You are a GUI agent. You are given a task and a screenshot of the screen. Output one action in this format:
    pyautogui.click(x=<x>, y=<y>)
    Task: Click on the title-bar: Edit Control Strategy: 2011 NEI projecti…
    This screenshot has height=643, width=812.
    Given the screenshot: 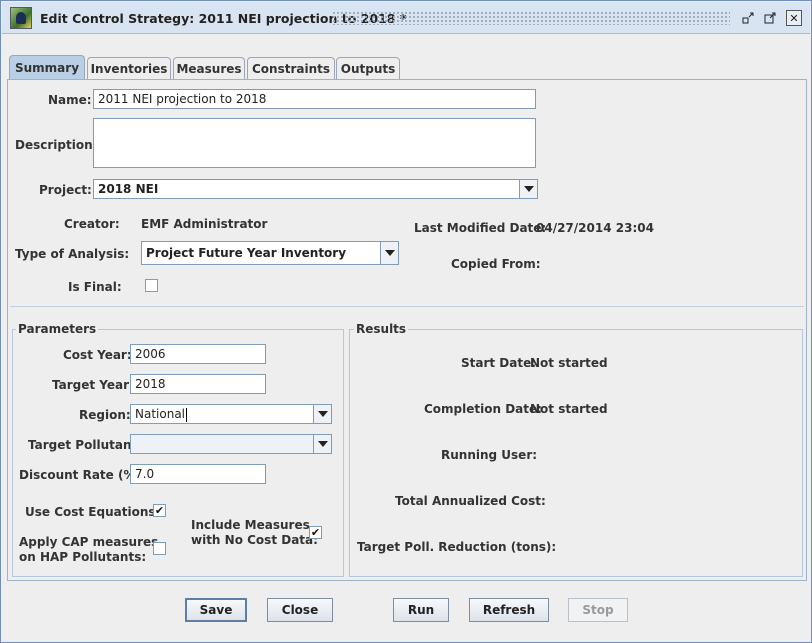 What is the action you would take?
    pyautogui.click(x=406, y=18)
    